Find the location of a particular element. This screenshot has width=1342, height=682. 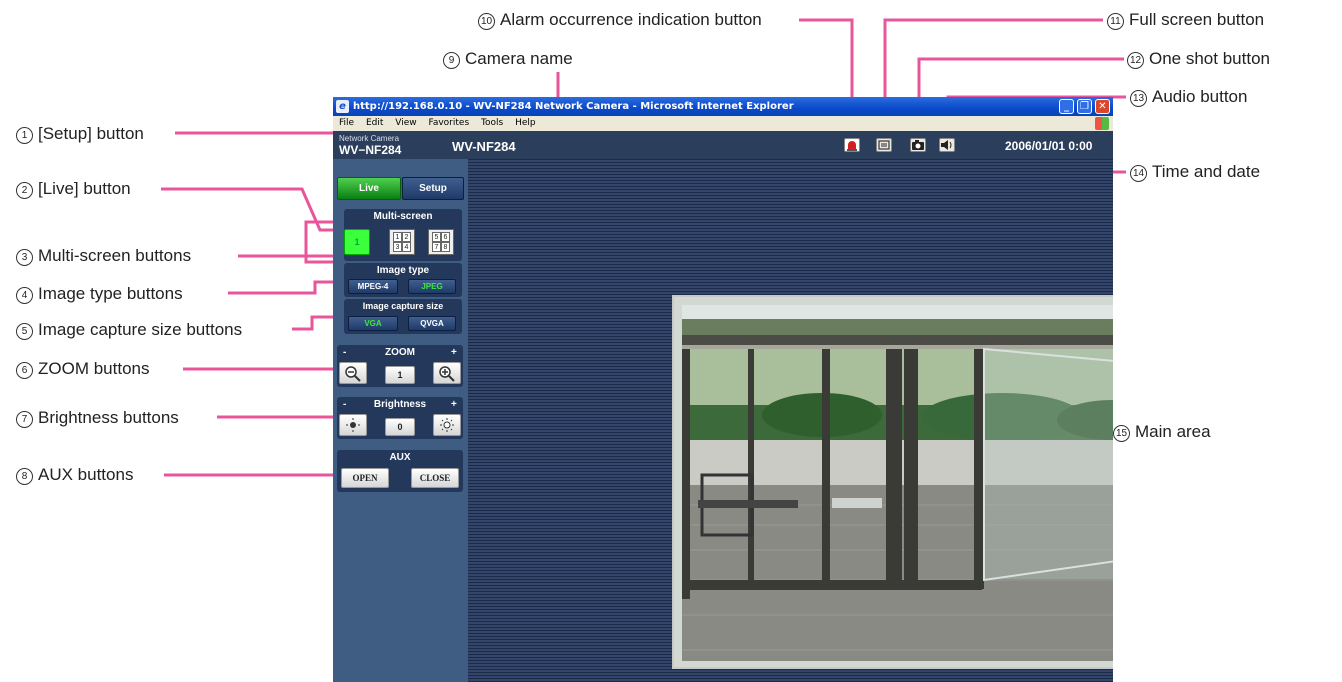

menu-view: View is located at coordinates (405, 123).